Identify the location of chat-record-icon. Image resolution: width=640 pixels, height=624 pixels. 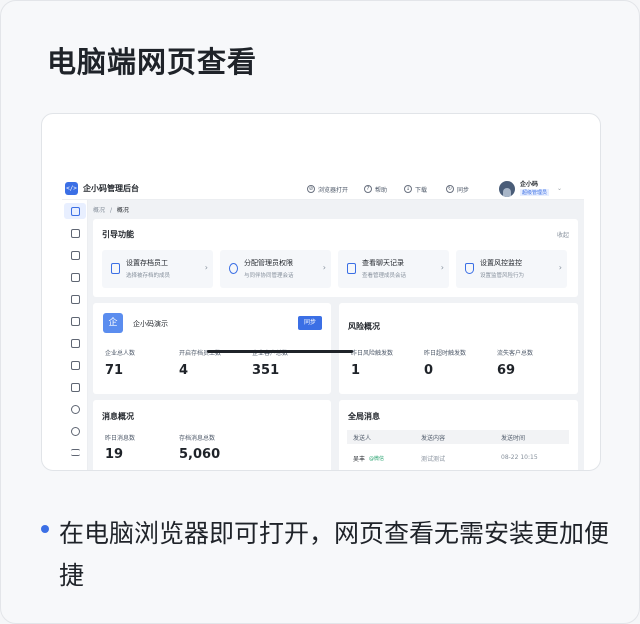
(351, 268).